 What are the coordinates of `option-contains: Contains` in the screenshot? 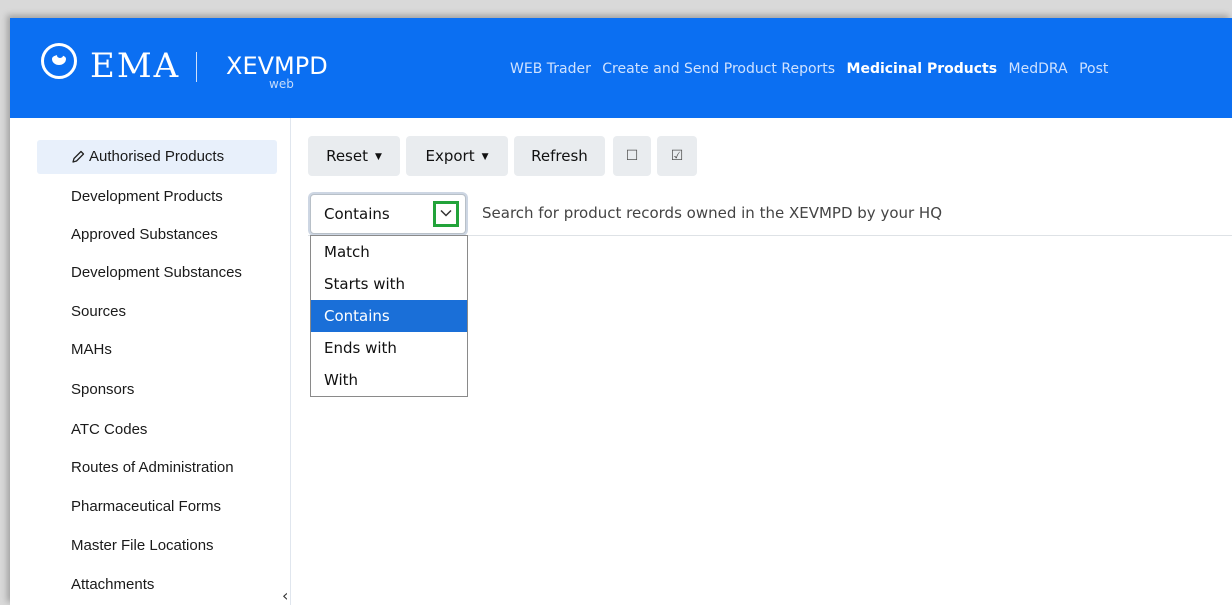 It's located at (389, 316).